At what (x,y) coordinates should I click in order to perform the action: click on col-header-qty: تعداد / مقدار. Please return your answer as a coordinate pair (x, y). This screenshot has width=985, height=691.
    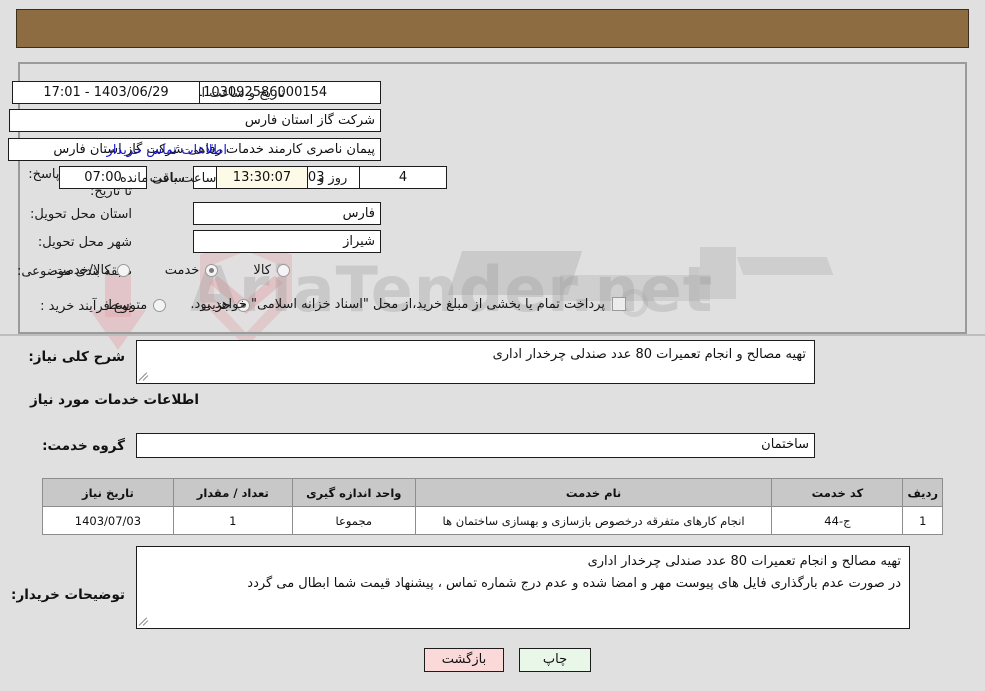
    Looking at the image, I should click on (232, 492).